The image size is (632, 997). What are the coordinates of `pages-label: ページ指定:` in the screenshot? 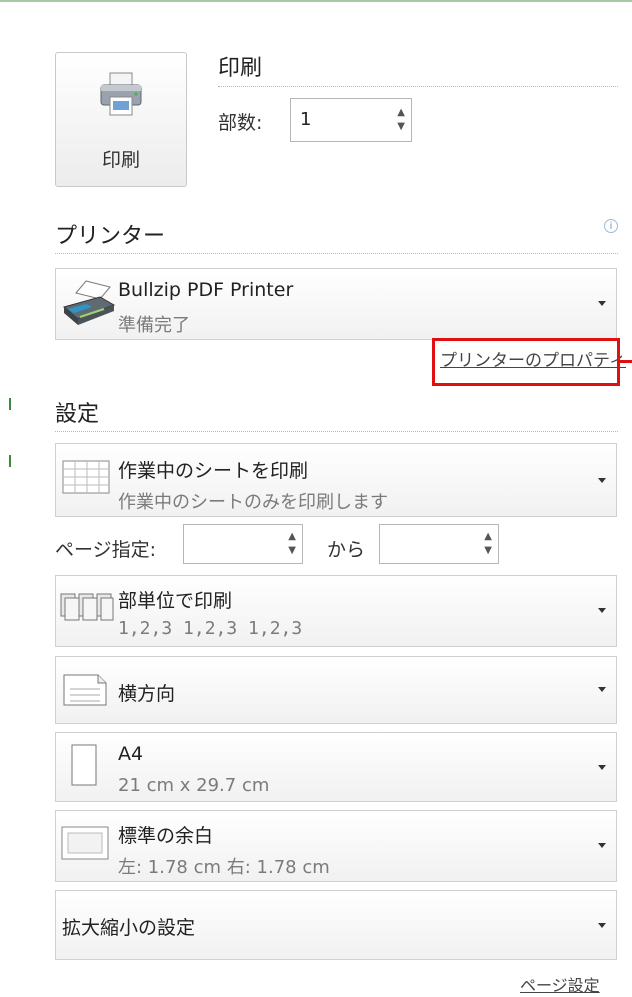 It's located at (106, 550).